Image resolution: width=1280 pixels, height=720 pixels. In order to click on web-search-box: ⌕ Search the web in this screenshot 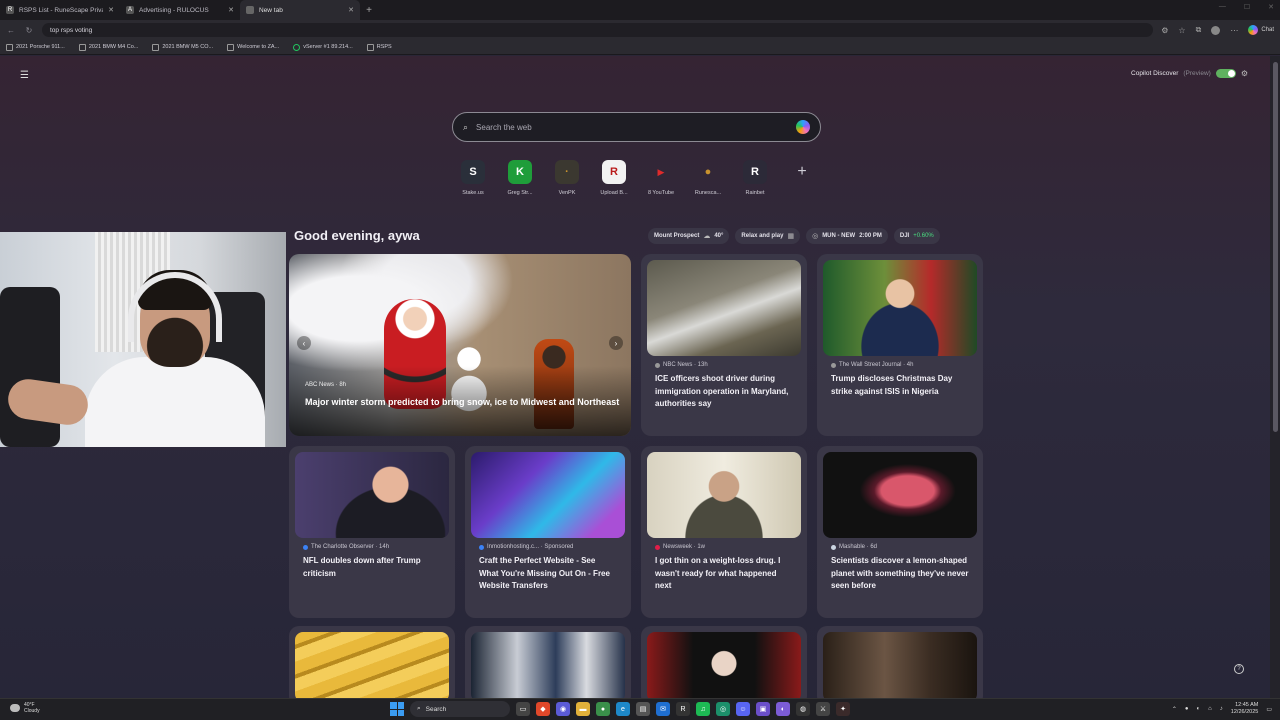, I will do `click(636, 127)`.